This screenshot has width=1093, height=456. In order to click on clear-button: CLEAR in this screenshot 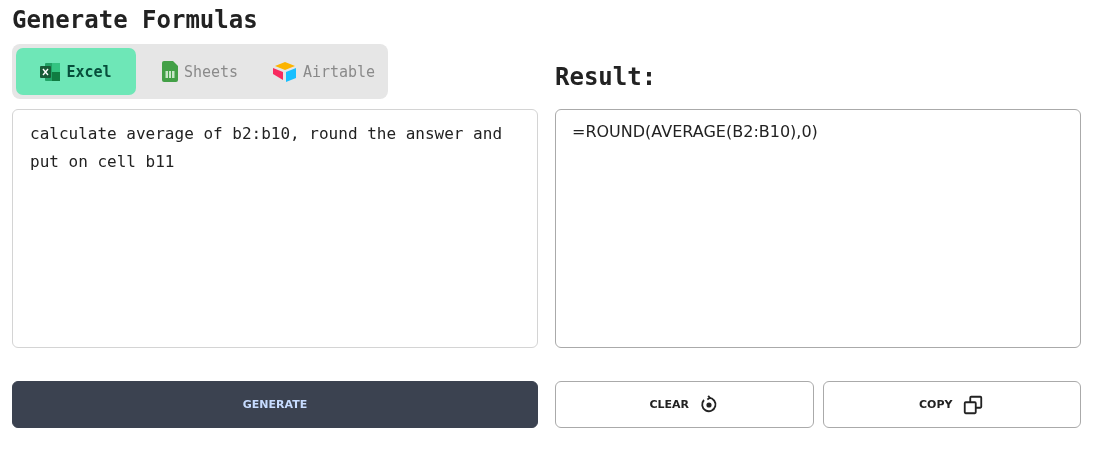, I will do `click(684, 404)`.